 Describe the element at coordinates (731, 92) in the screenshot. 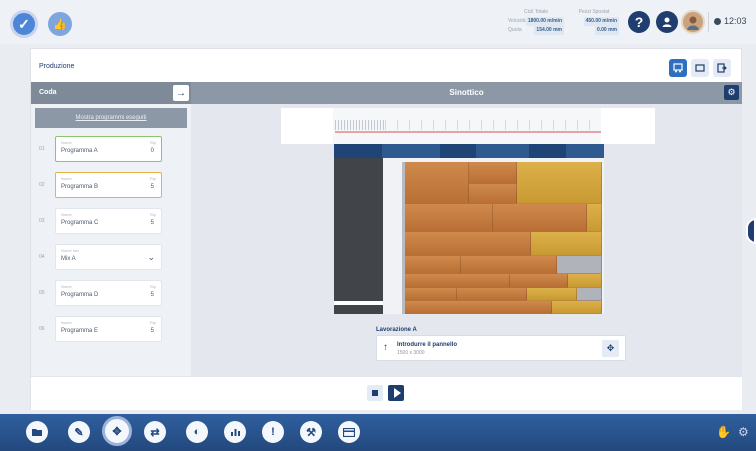

I see `gear-icon: ⚙` at that location.